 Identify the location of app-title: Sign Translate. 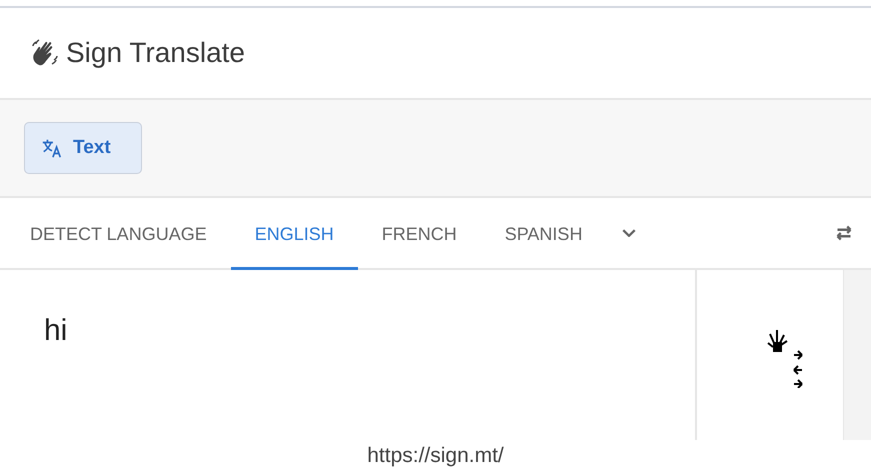
(155, 53).